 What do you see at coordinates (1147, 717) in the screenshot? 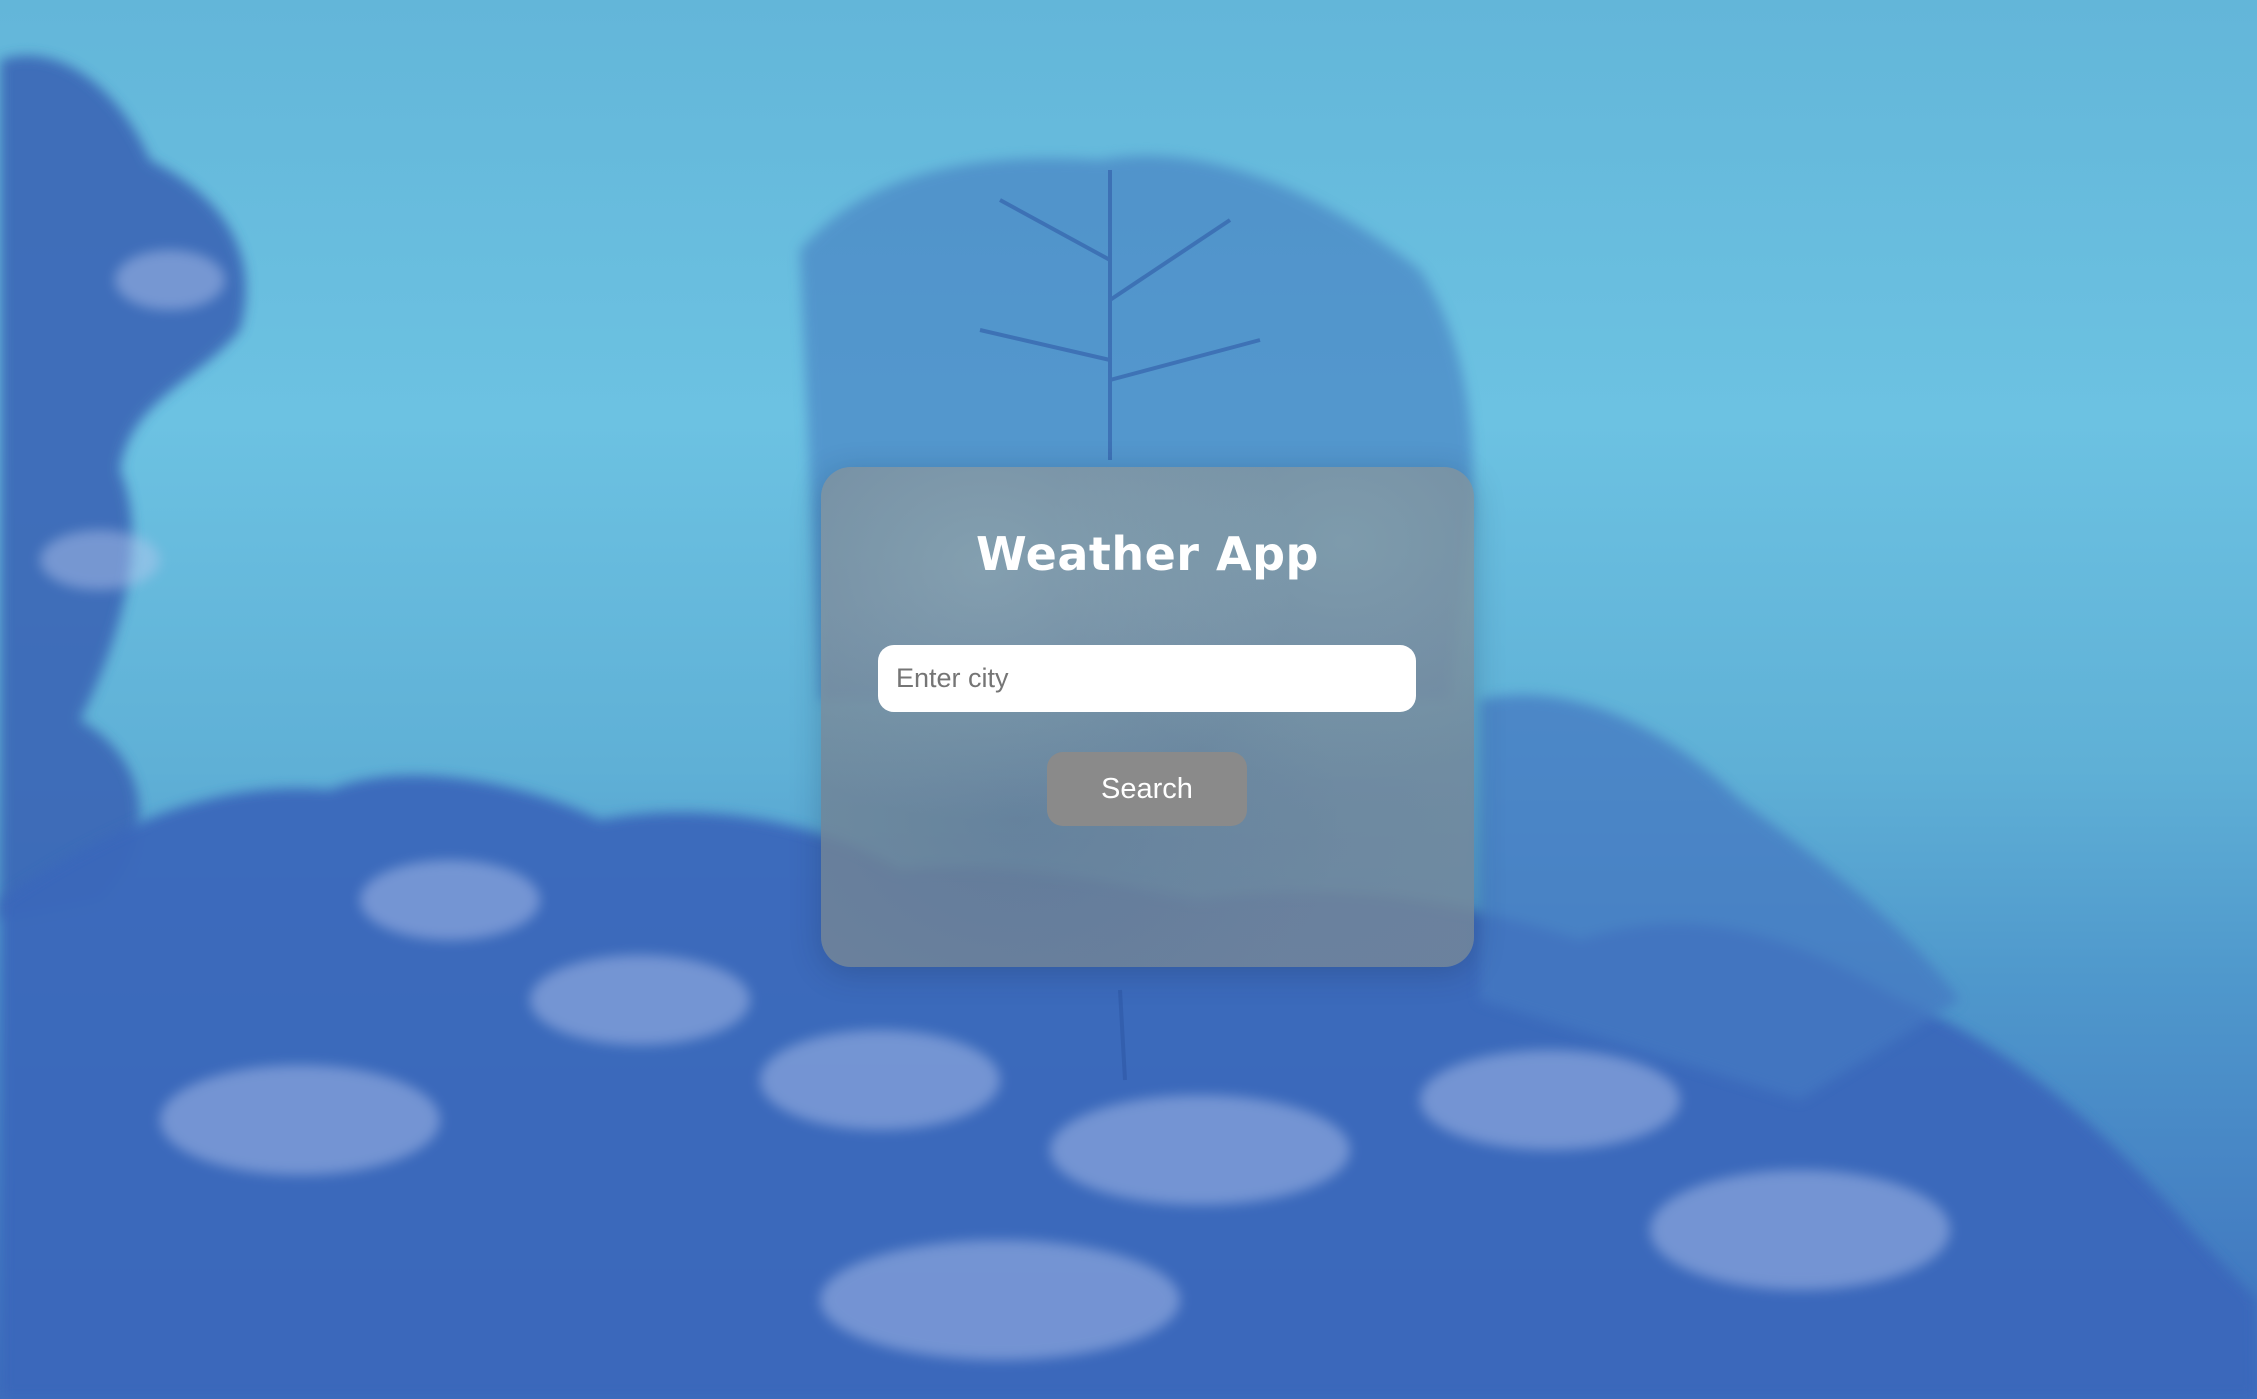
I see `weather-search-card: Weather App Search` at bounding box center [1147, 717].